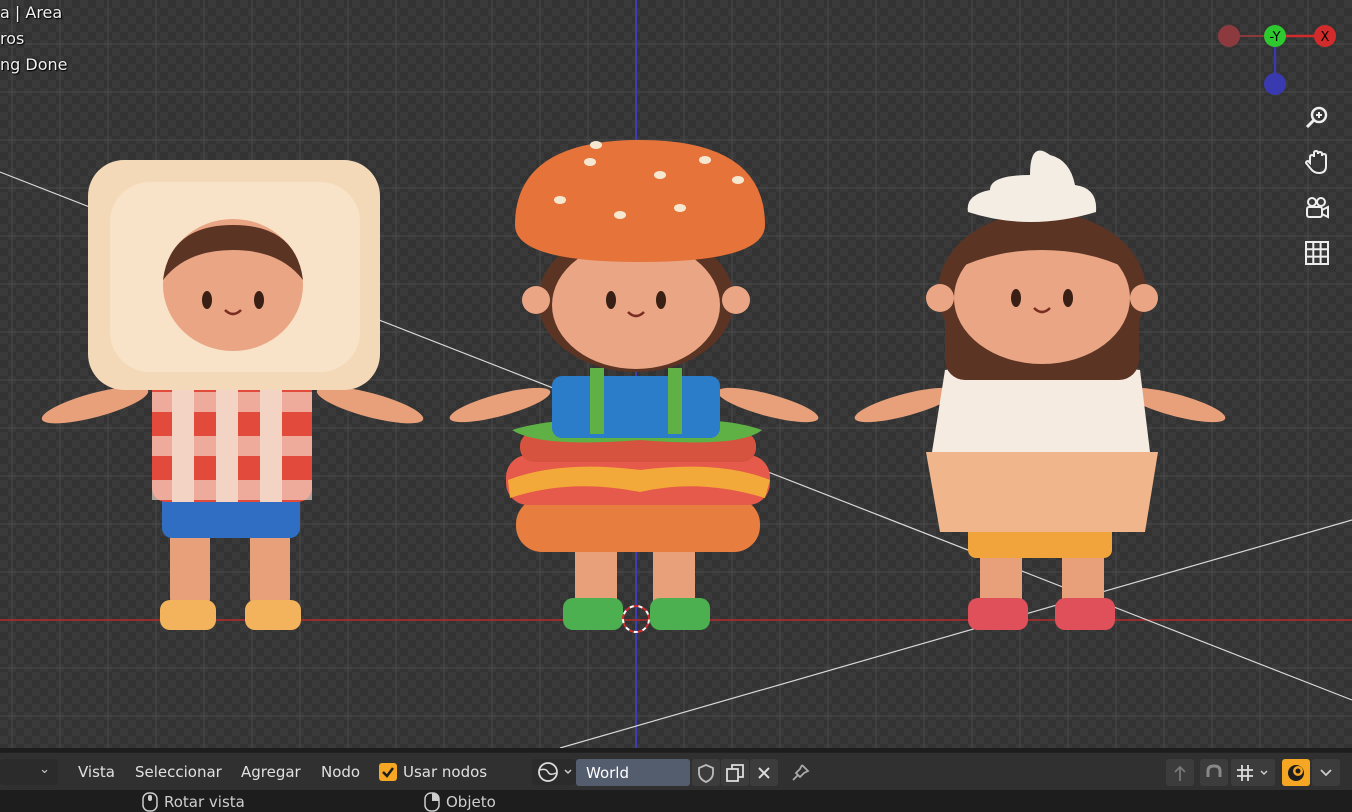  Describe the element at coordinates (1180, 772) in the screenshot. I see `parent-node-tree-icon` at that location.